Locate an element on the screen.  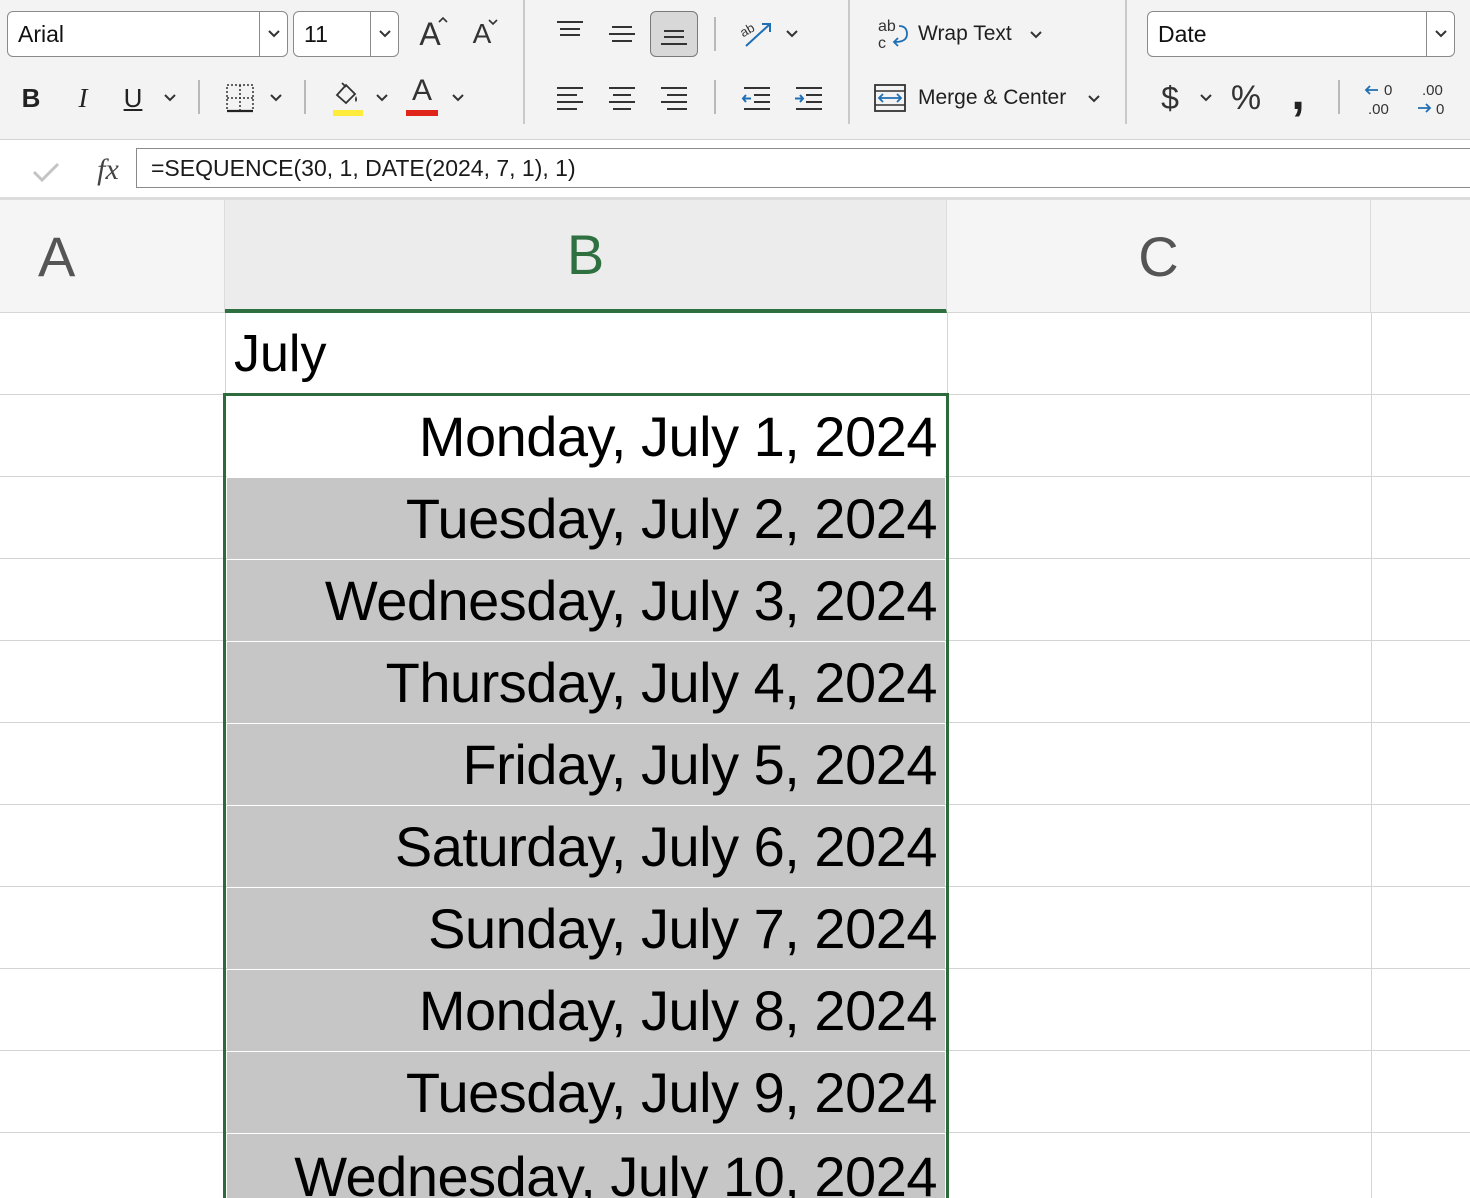
align-top-icon is located at coordinates (570, 28).